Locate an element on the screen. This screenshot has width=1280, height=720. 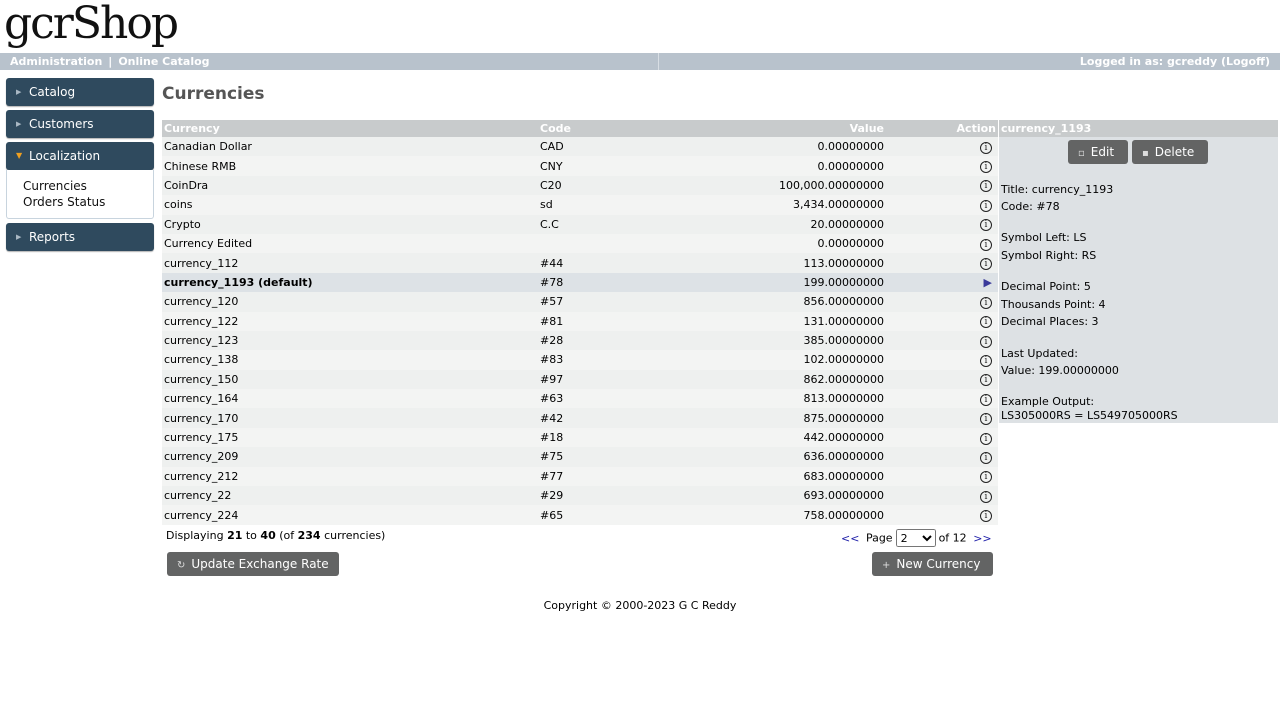
table-row: currency_112 #44 113.00000000 i is located at coordinates (580, 263).